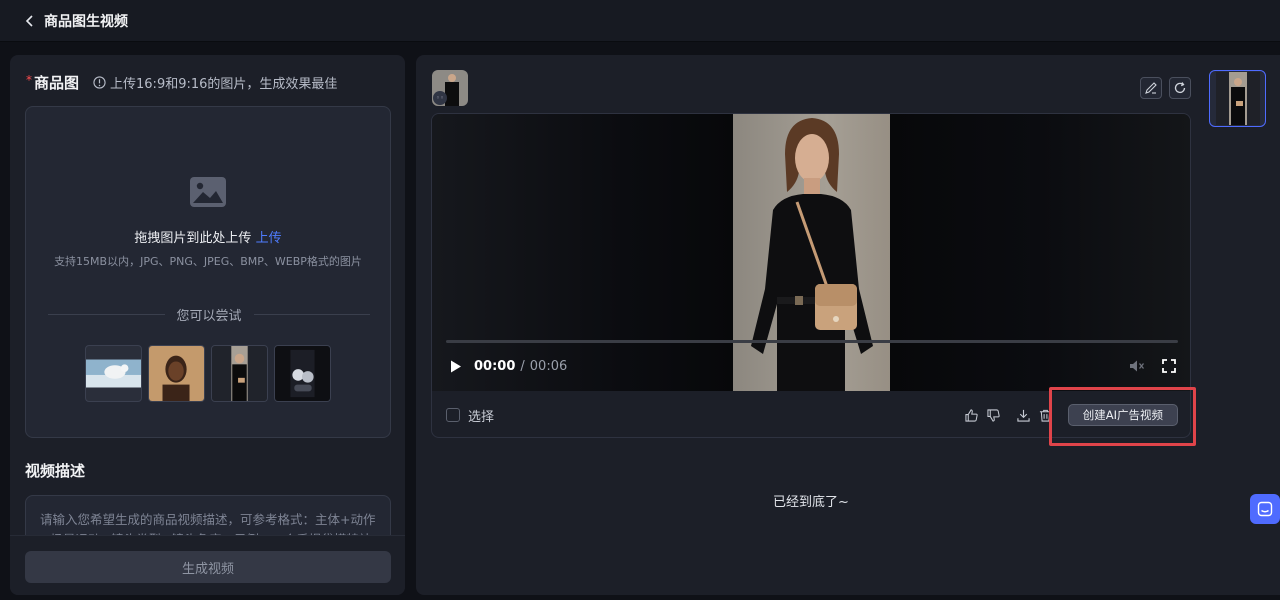  Describe the element at coordinates (99, 82) in the screenshot. I see `info-circle-icon` at that location.